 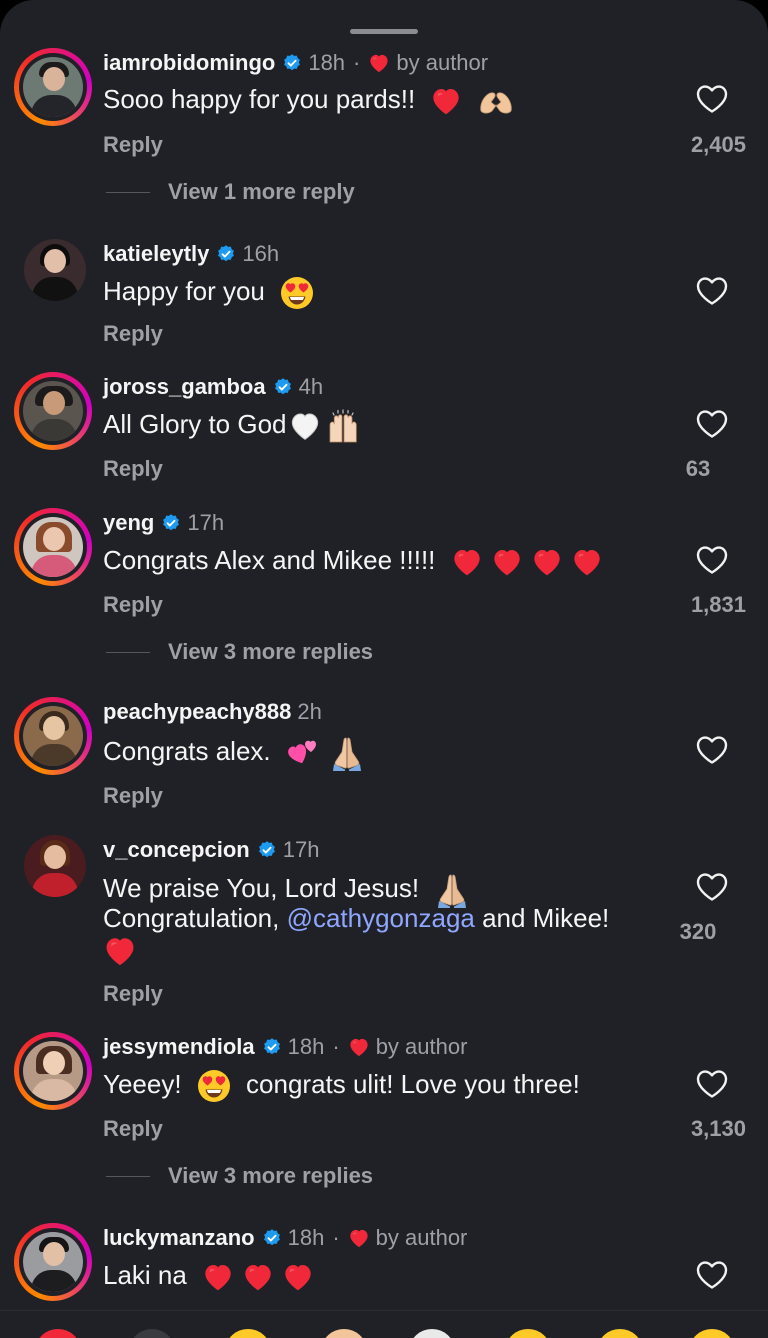 What do you see at coordinates (195, 424) in the screenshot?
I see `comment-body: All Glory to God` at bounding box center [195, 424].